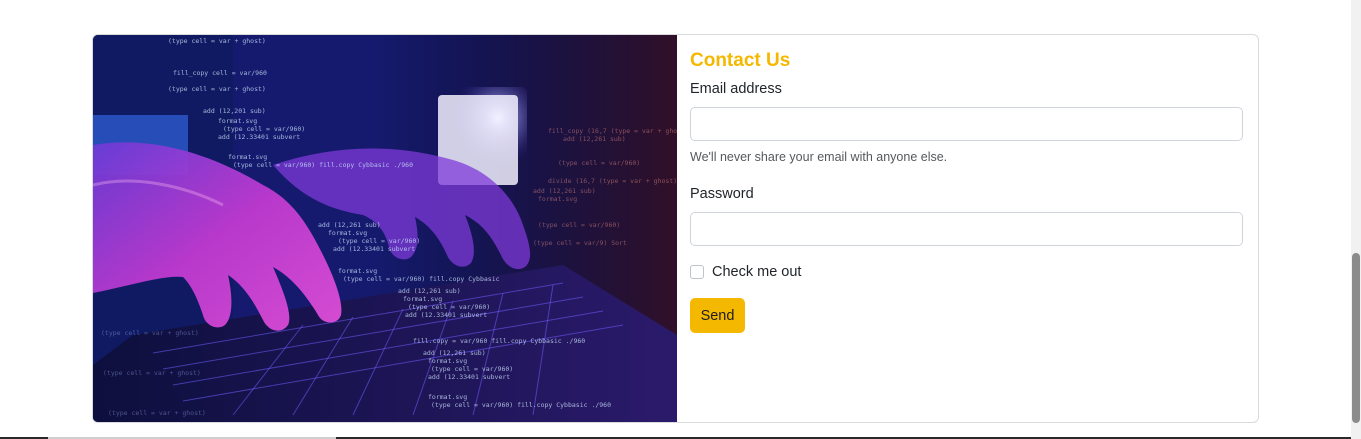 The height and width of the screenshot is (439, 1361). I want to click on svg-text:(type cell = var/960) fill.cop: (type cell = var/960) fill.copy Cybbasic, so click(421, 279).